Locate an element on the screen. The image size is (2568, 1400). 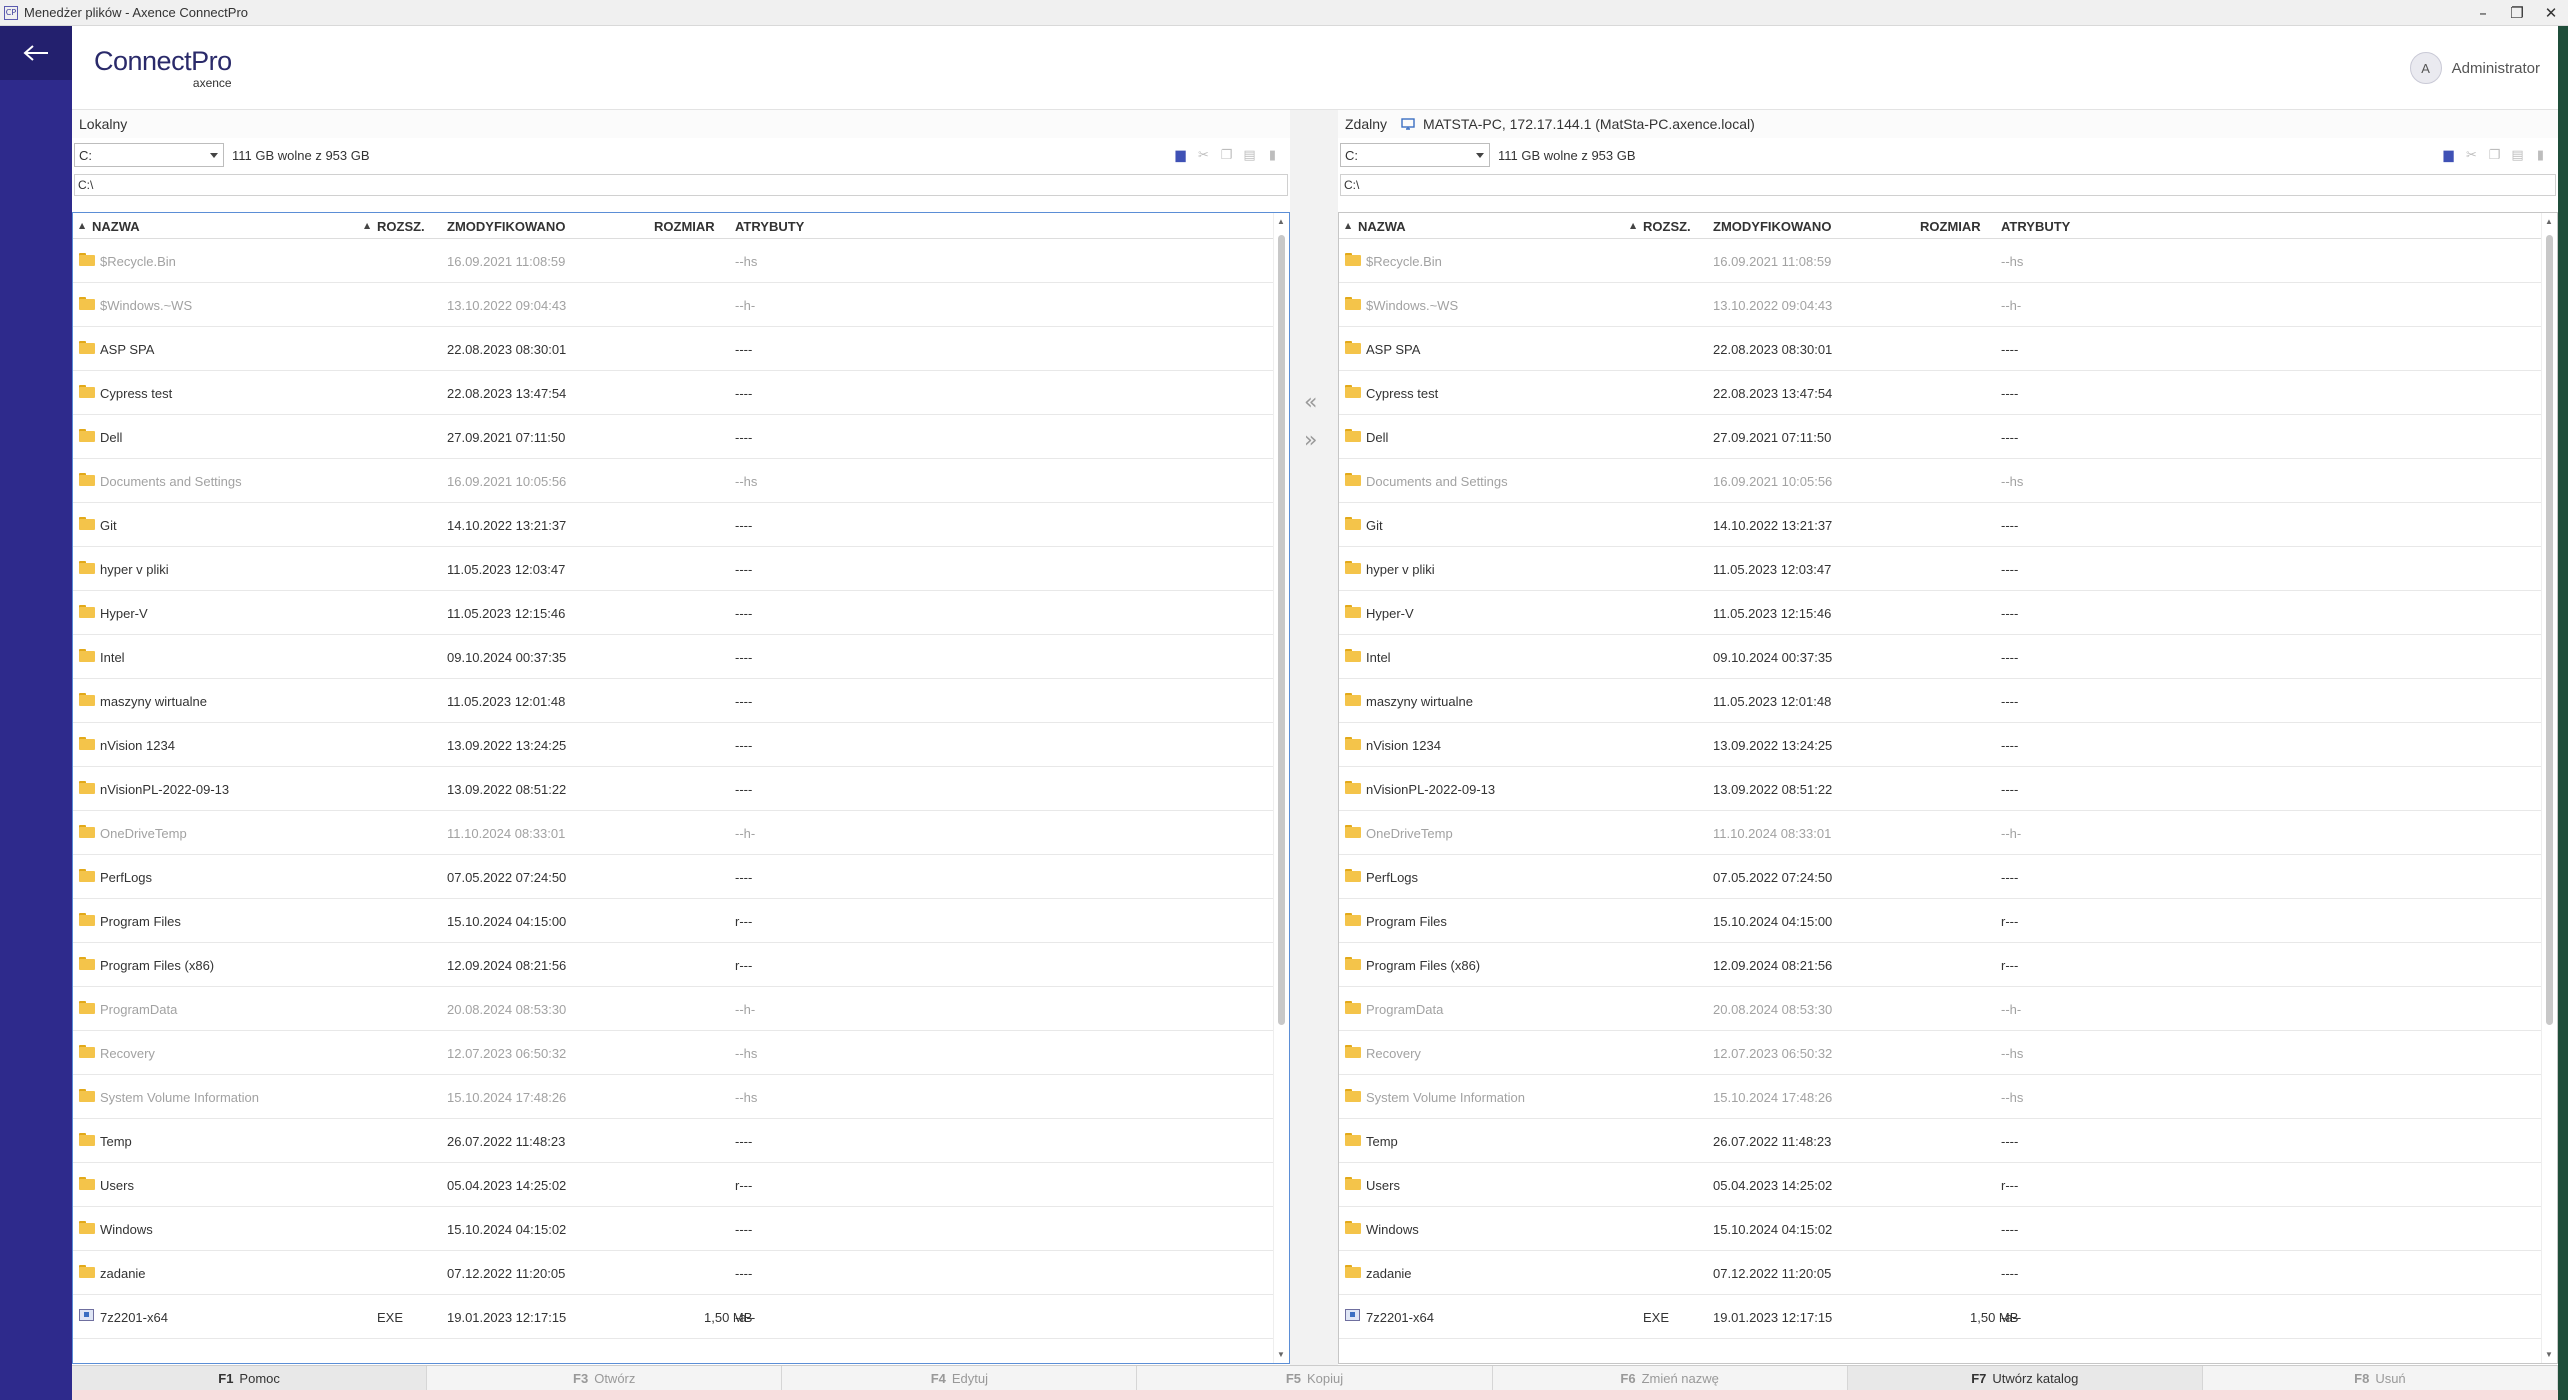
fkey-f6: F6 Zmień nazwę is located at coordinates (1670, 1378).